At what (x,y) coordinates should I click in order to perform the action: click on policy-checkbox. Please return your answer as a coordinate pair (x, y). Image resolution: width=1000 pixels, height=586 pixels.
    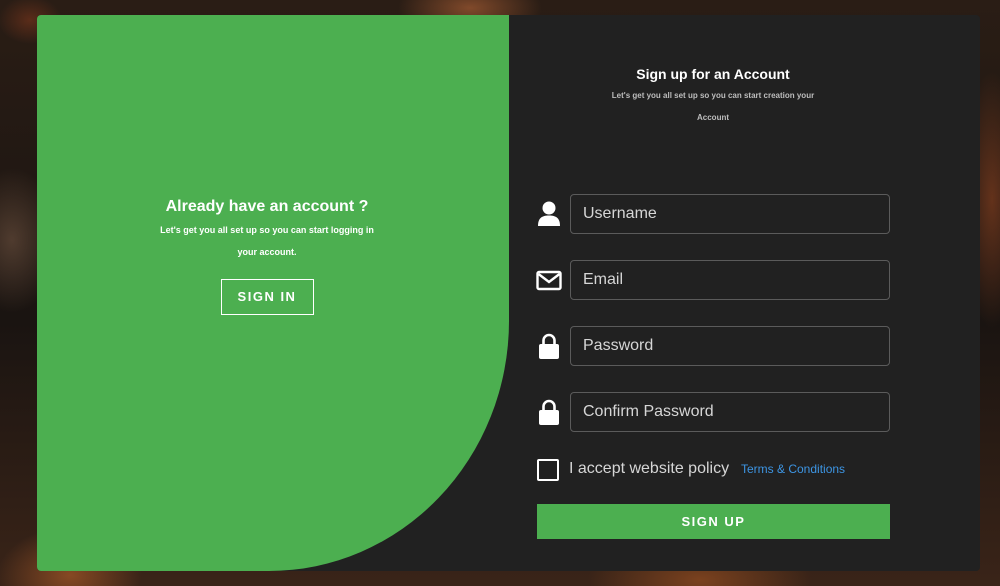
    Looking at the image, I should click on (548, 470).